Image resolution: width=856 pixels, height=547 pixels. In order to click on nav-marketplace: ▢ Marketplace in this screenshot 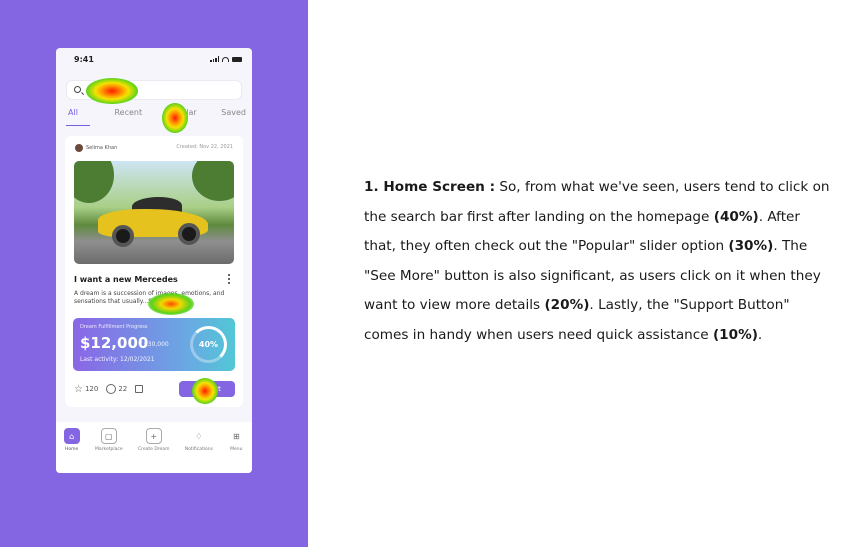, I will do `click(109, 450)`.